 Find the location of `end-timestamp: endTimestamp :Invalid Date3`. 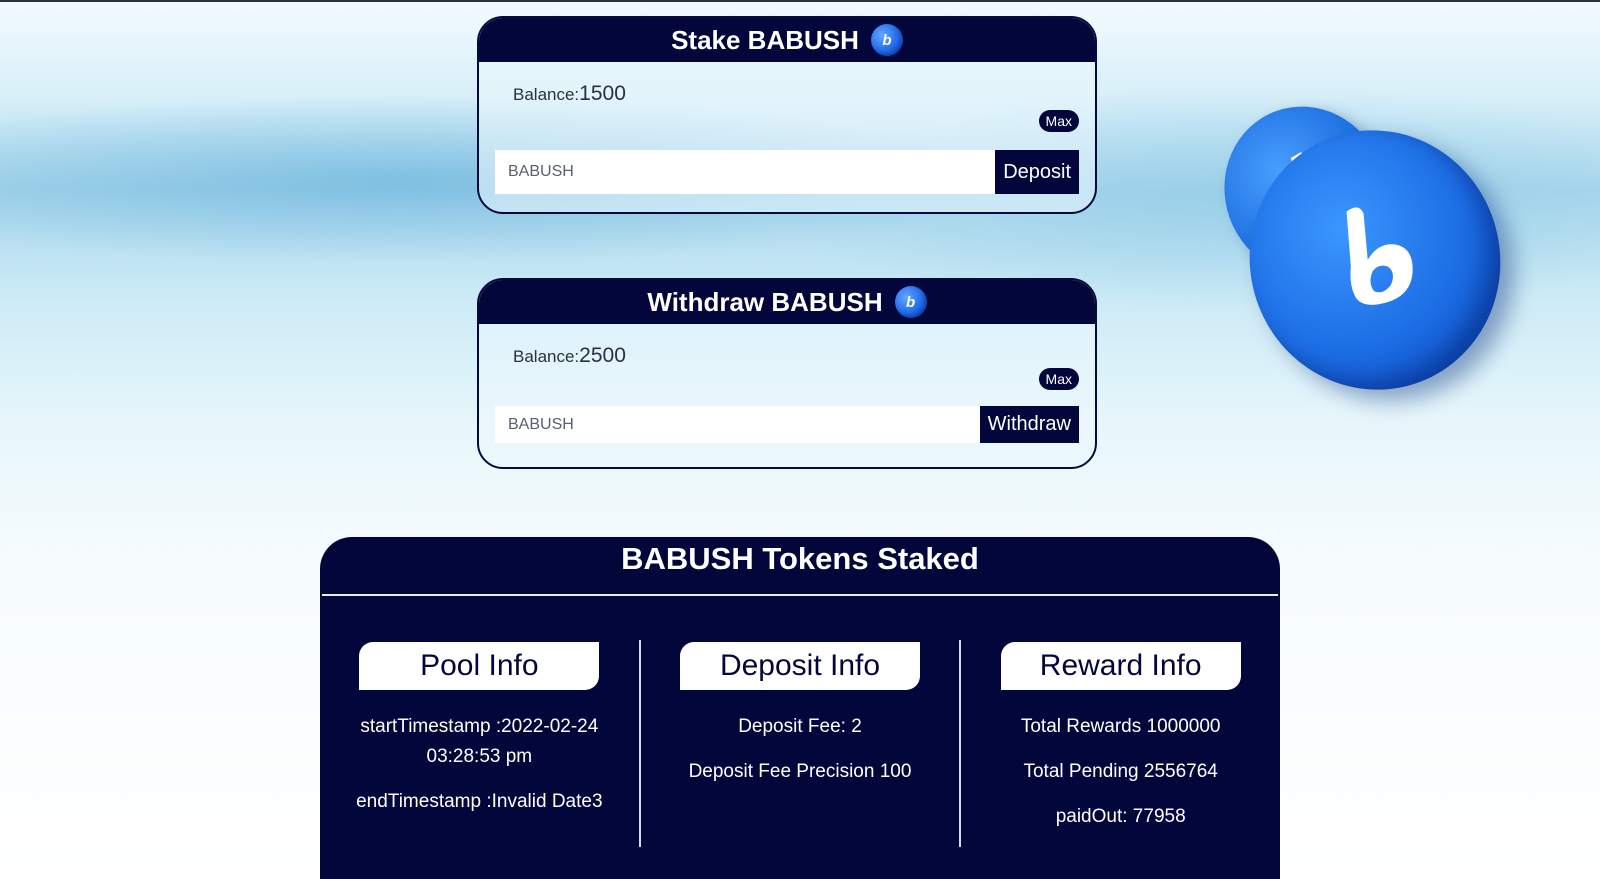

end-timestamp: endTimestamp :Invalid Date3 is located at coordinates (479, 801).